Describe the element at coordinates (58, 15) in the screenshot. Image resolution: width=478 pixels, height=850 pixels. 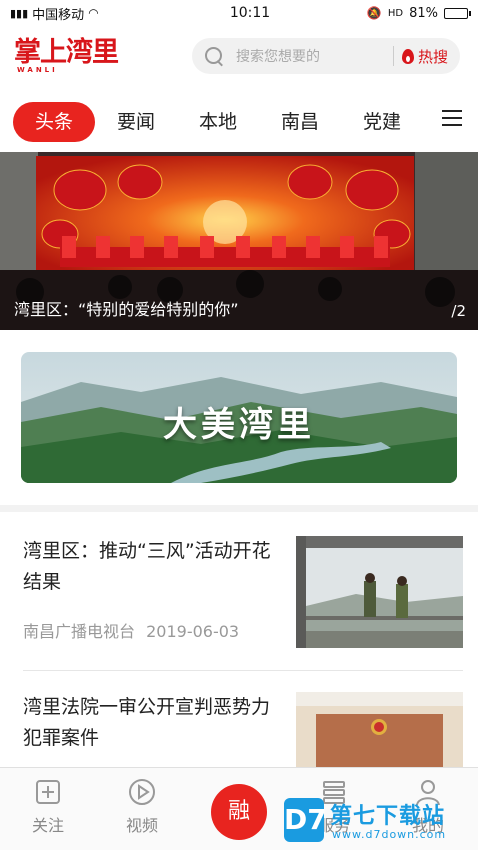
I see `carrier-name: 中国移动` at that location.